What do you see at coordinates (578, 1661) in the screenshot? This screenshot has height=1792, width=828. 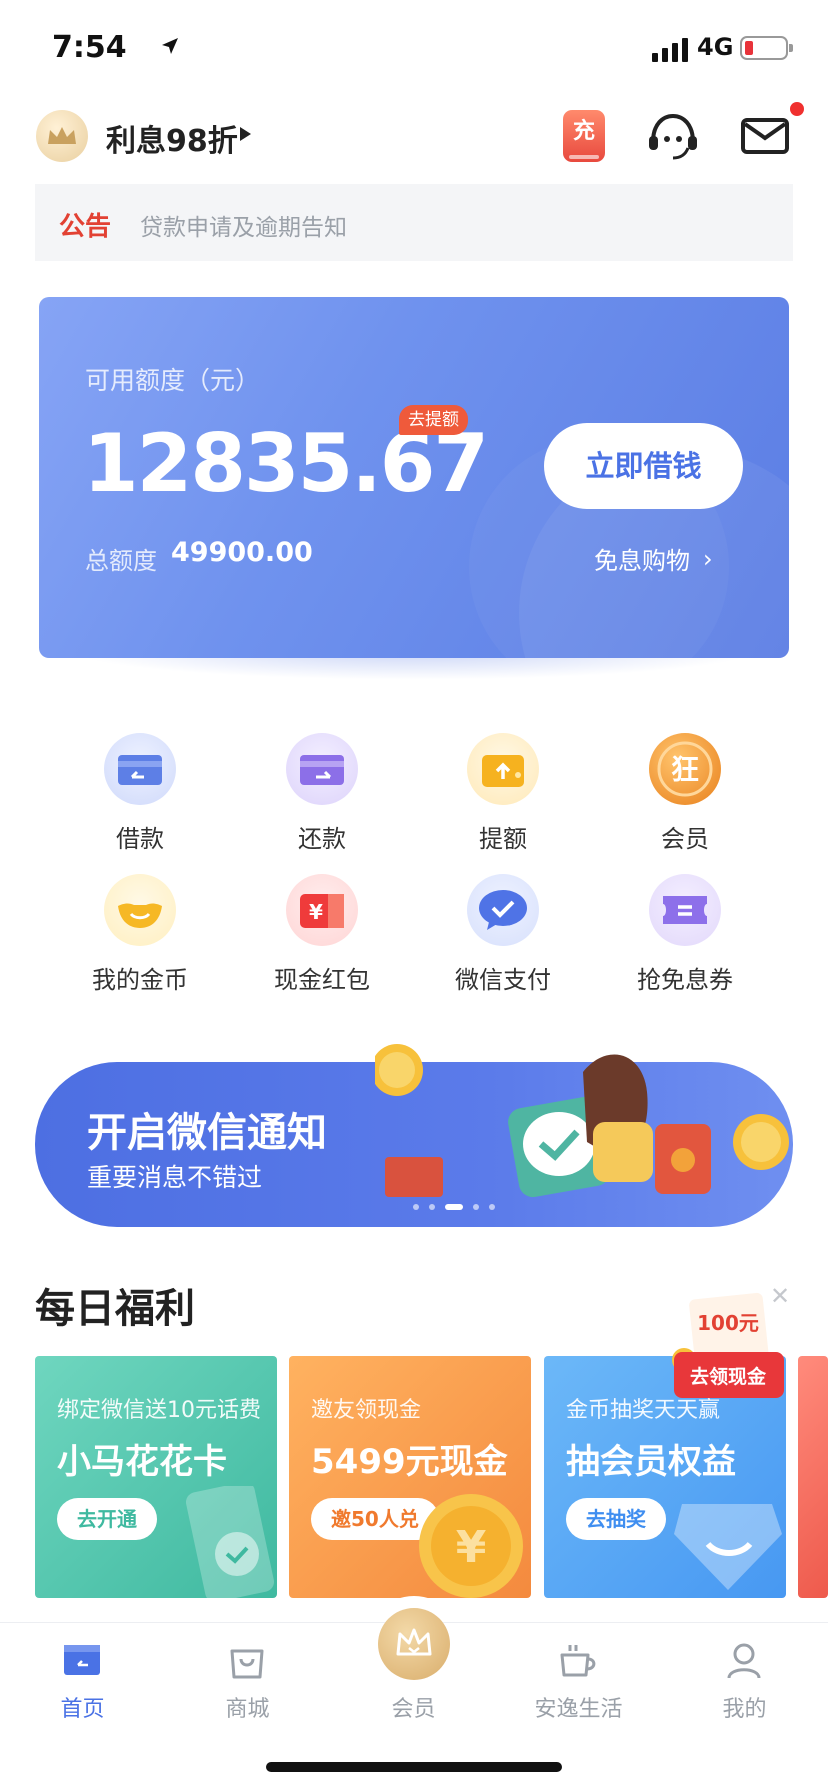 I see `coffee-cup-icon` at bounding box center [578, 1661].